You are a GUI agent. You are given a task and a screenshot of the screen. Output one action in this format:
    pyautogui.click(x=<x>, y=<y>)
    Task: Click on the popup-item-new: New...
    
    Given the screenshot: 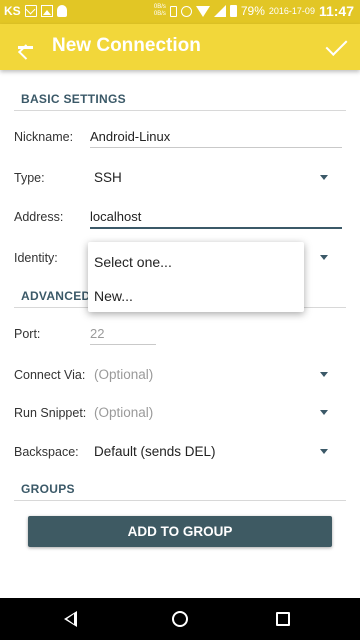 What is the action you would take?
    pyautogui.click(x=113, y=296)
    